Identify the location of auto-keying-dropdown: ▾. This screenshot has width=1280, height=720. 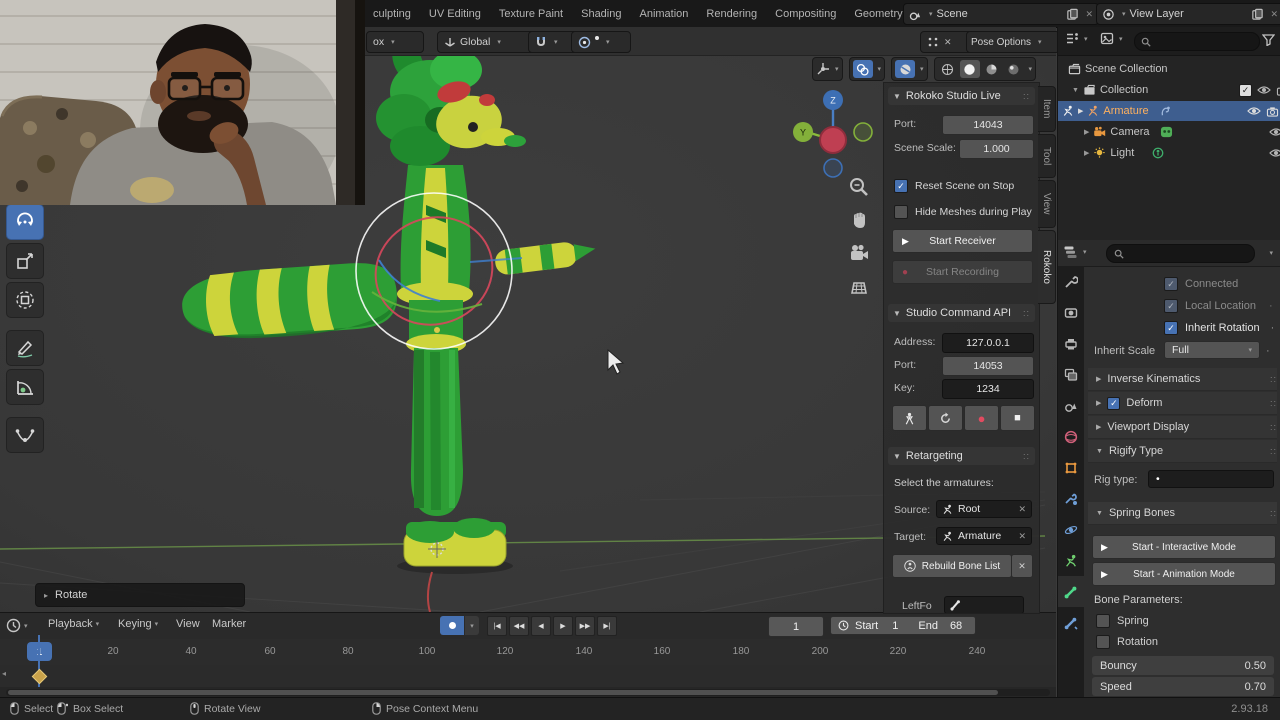
(472, 625).